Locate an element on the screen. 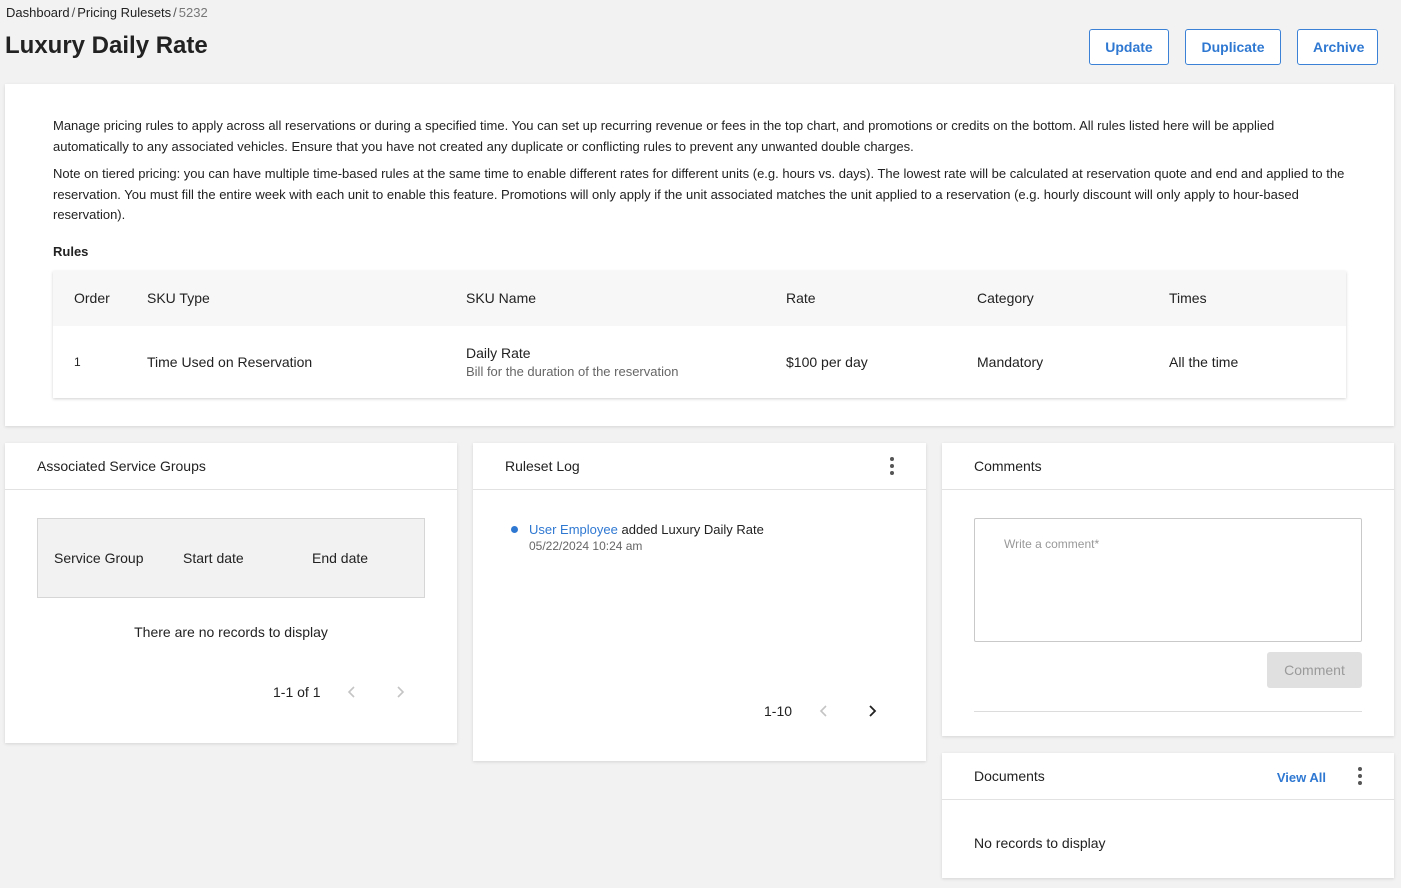 The image size is (1401, 888). rule-category: Mandatory is located at coordinates (1010, 361).